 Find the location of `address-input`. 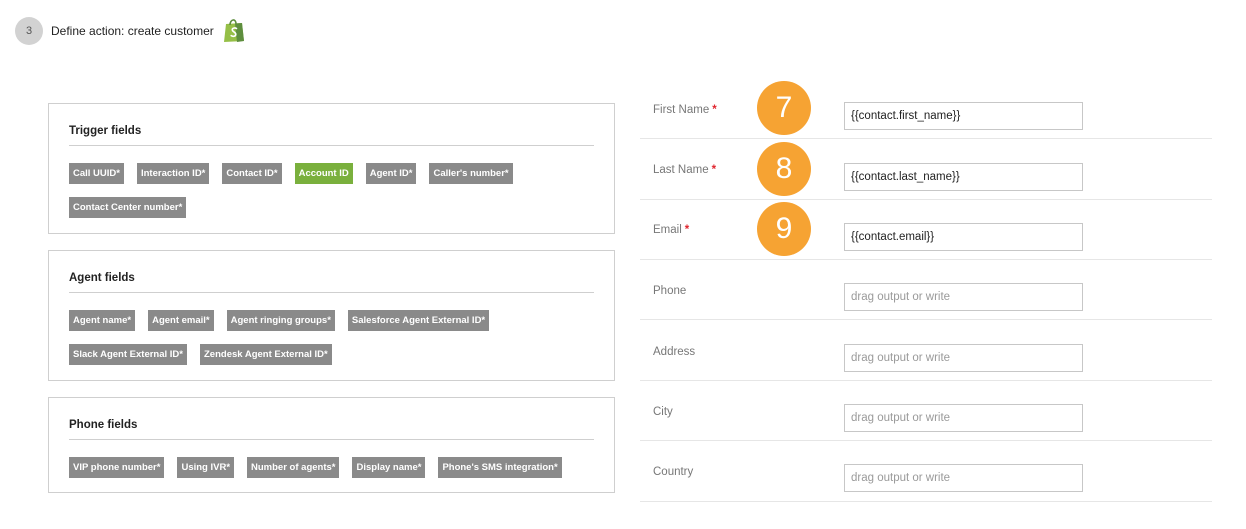

address-input is located at coordinates (963, 358).